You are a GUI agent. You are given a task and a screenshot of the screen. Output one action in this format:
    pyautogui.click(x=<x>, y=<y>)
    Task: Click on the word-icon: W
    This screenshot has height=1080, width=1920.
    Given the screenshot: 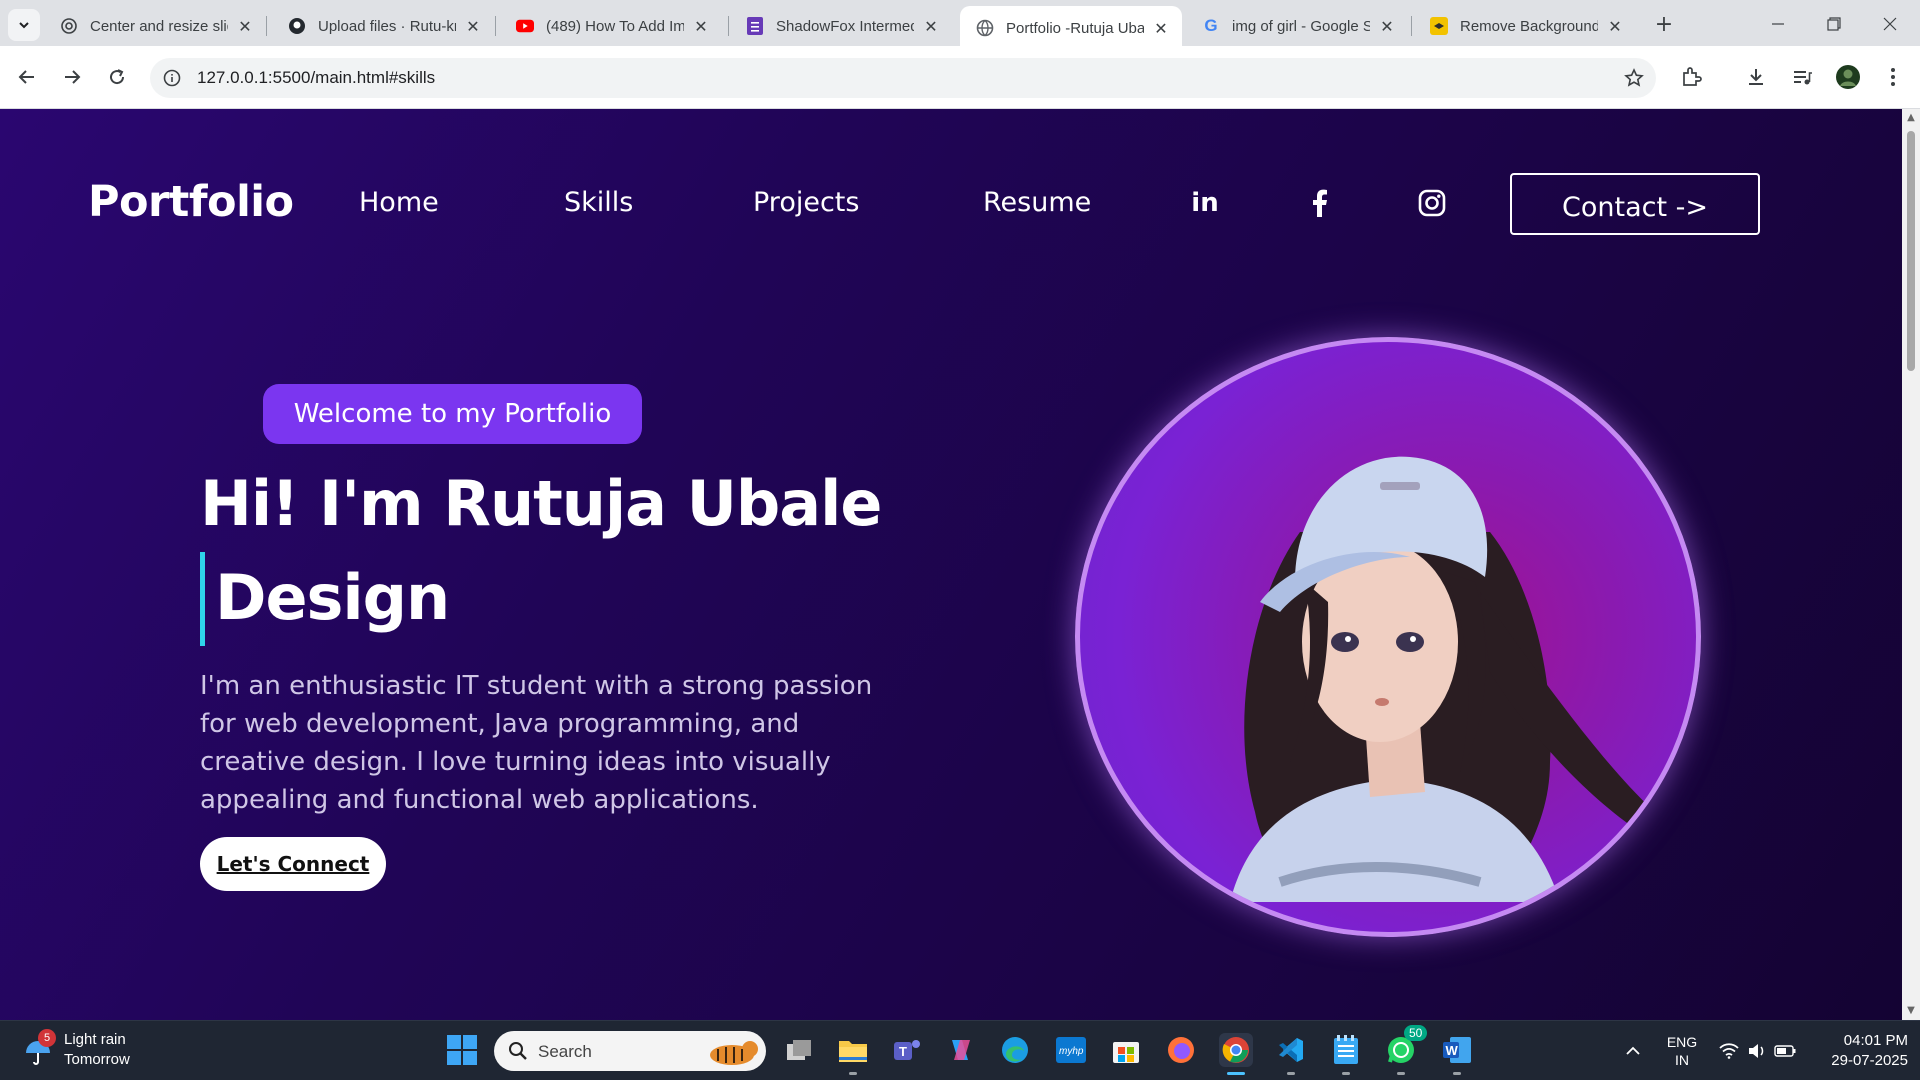 What is the action you would take?
    pyautogui.click(x=1457, y=1054)
    